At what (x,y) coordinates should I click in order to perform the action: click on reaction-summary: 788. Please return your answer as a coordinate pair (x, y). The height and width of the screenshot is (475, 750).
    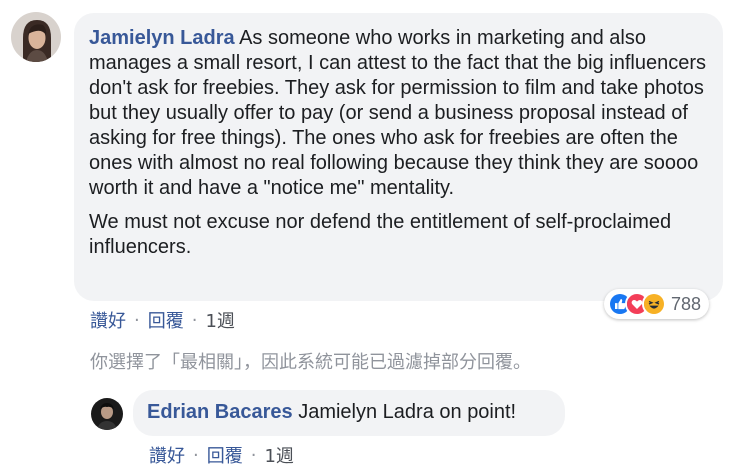
    Looking at the image, I should click on (657, 304).